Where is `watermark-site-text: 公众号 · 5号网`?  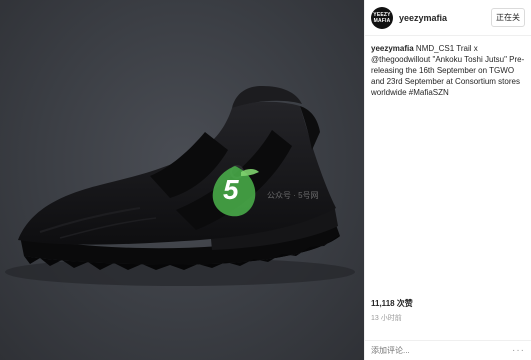 watermark-site-text: 公众号 · 5号网 is located at coordinates (293, 195).